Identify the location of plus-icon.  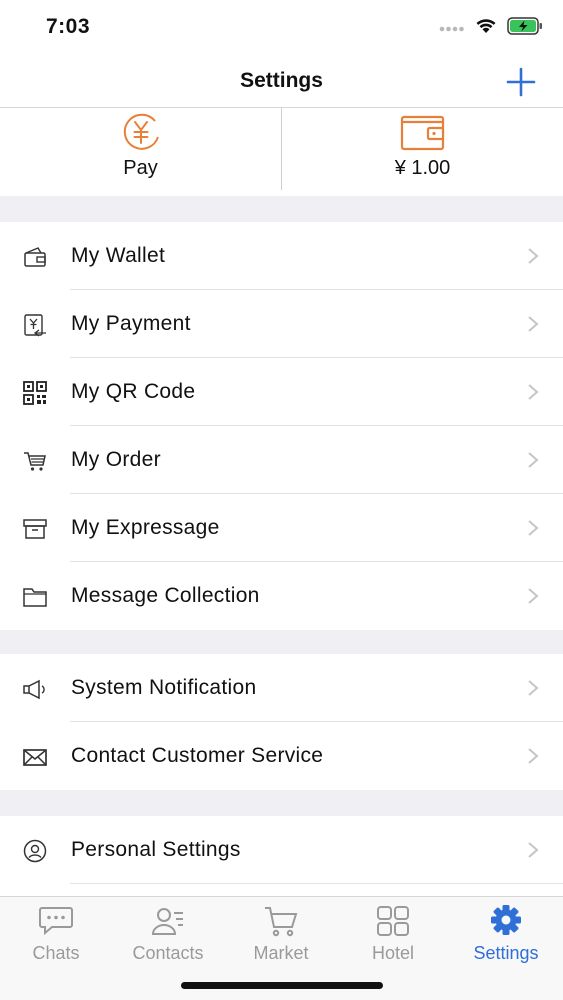
(521, 82).